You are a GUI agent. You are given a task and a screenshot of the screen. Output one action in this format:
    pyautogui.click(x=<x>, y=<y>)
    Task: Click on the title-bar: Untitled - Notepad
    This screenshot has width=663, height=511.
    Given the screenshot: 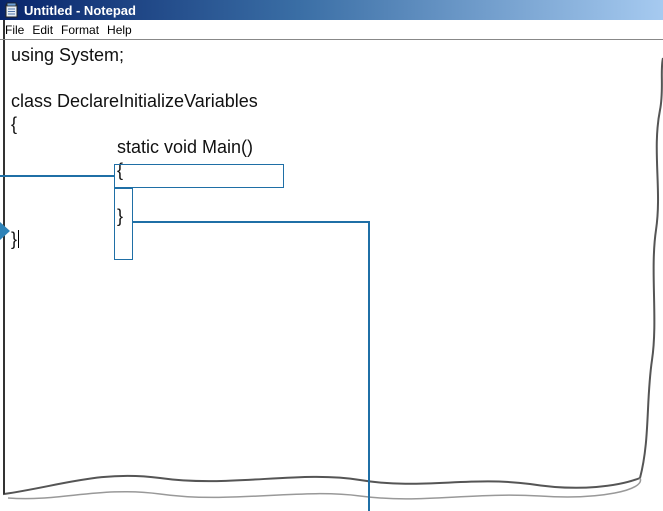 What is the action you would take?
    pyautogui.click(x=331, y=10)
    